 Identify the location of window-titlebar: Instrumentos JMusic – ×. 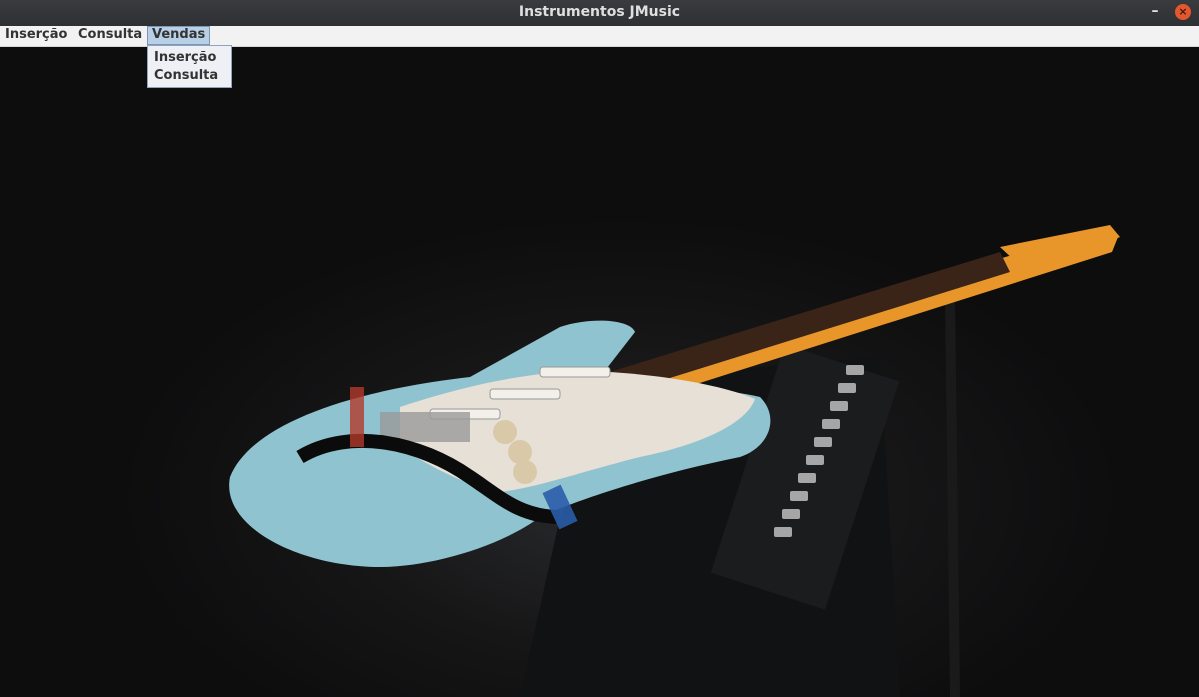
(599, 13).